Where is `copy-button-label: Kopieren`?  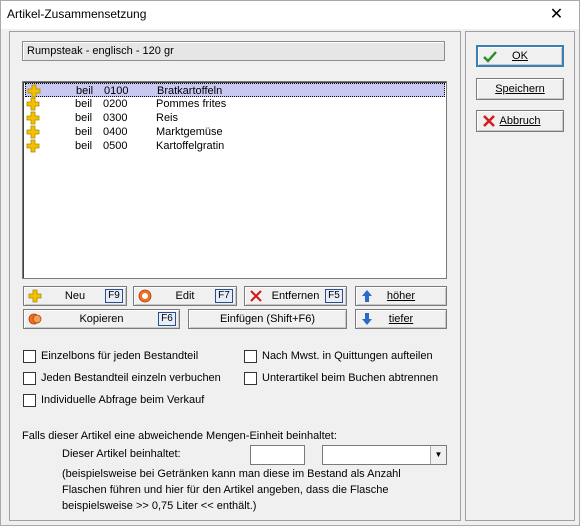 copy-button-label: Kopieren is located at coordinates (101, 319).